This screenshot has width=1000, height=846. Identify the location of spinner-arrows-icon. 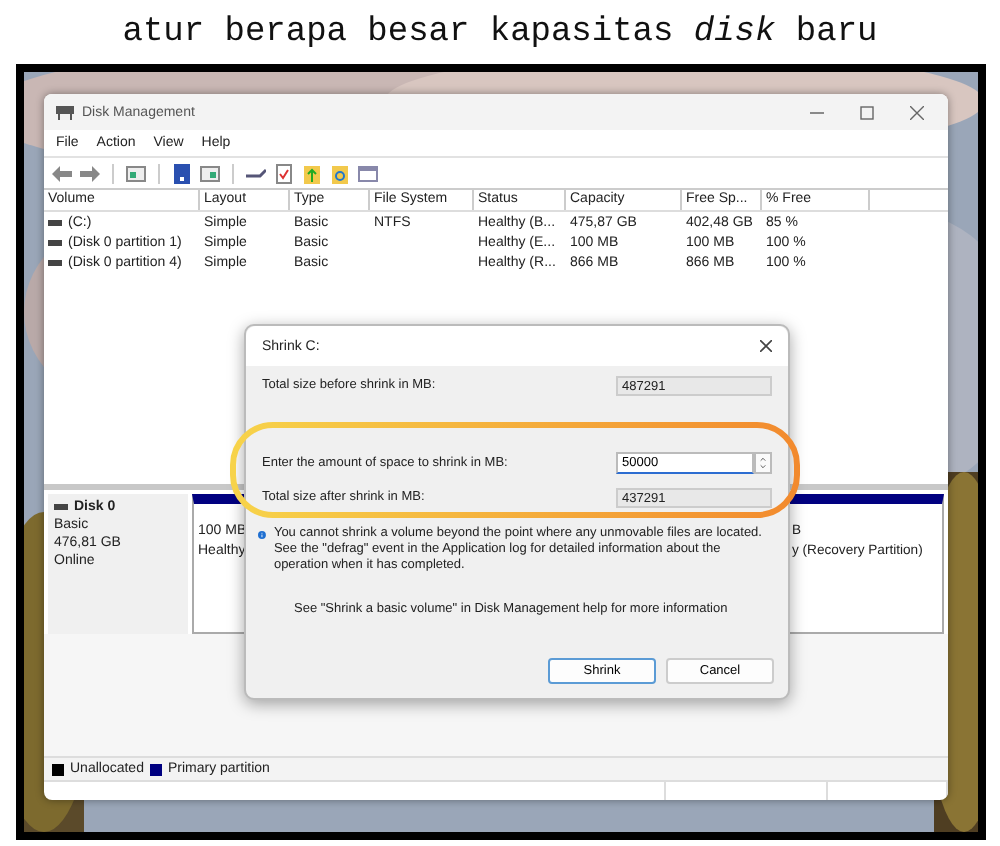
(763, 463).